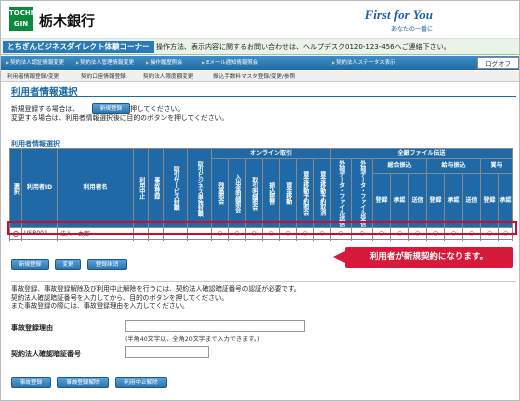 The height and width of the screenshot is (401, 520). What do you see at coordinates (45, 109) in the screenshot?
I see `intro-prefix: 新規登録する場合は、` at bounding box center [45, 109].